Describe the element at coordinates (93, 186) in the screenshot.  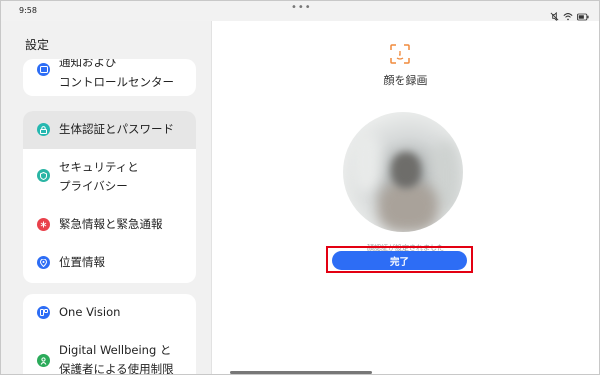
I see `sidebar-item-label-2: プライバシー` at that location.